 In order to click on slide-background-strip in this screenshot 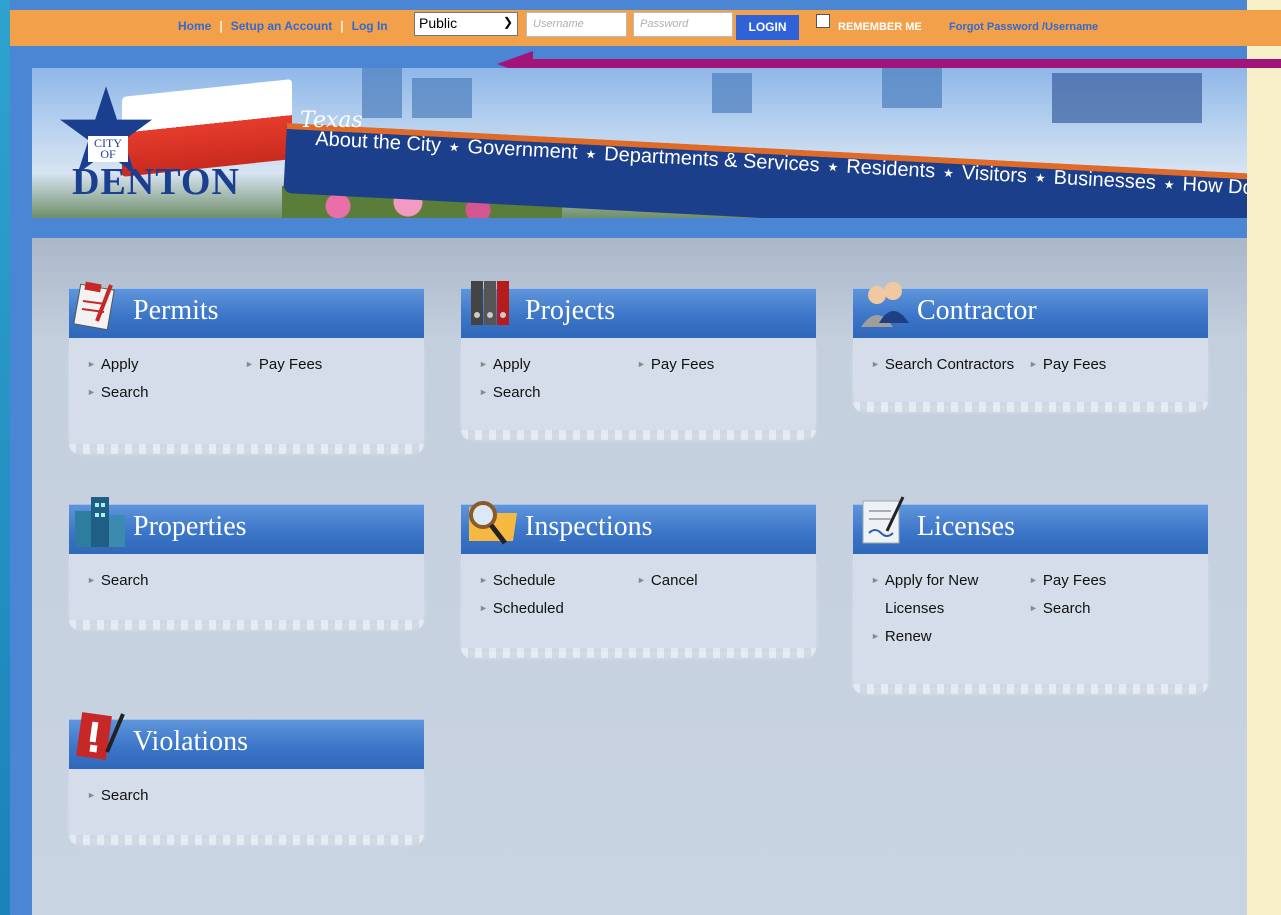, I will do `click(1264, 457)`.